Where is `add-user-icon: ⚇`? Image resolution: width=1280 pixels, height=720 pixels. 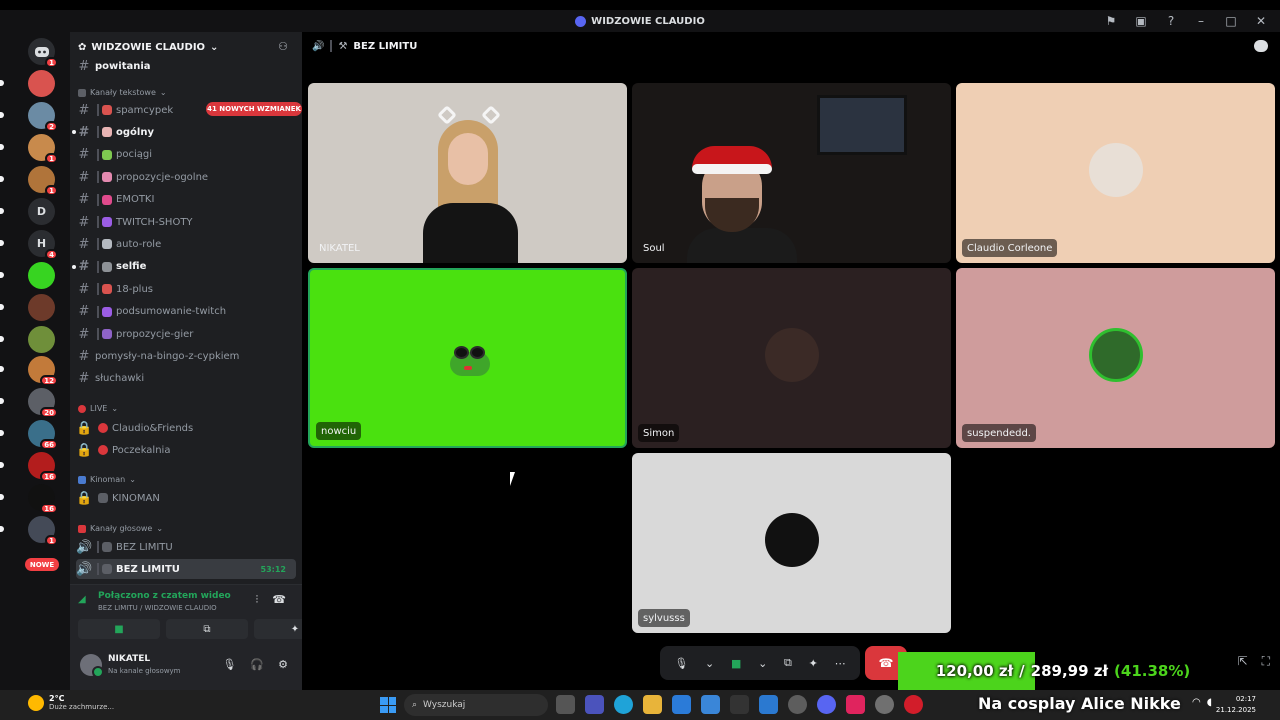
add-user-icon: ⚇ is located at coordinates (283, 46).